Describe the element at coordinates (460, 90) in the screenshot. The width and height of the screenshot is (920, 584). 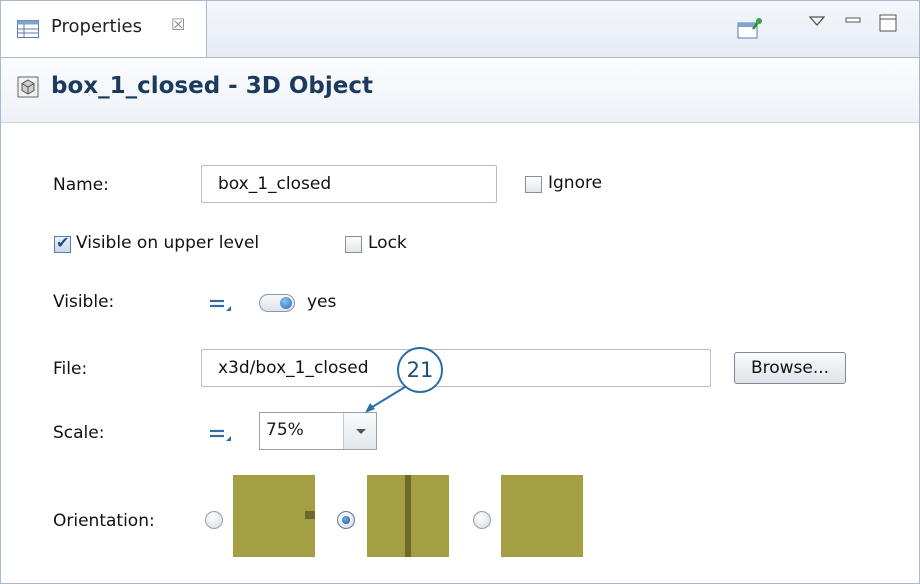
I see `object-header: box_1_closed - 3D Object` at that location.